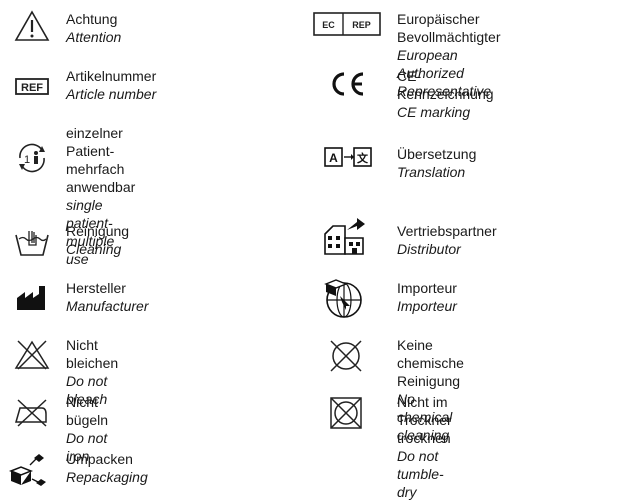  What do you see at coordinates (346, 413) in the screenshot?
I see `crossed-dryer-icon` at bounding box center [346, 413].